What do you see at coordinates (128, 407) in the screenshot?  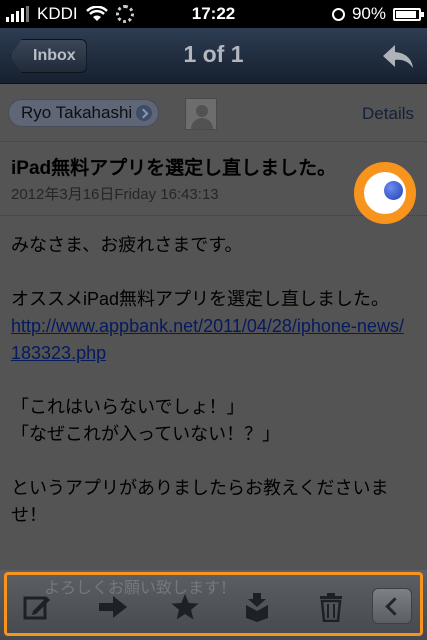 I see `body-quote-1: 「これはいらないでしょ！」` at bounding box center [128, 407].